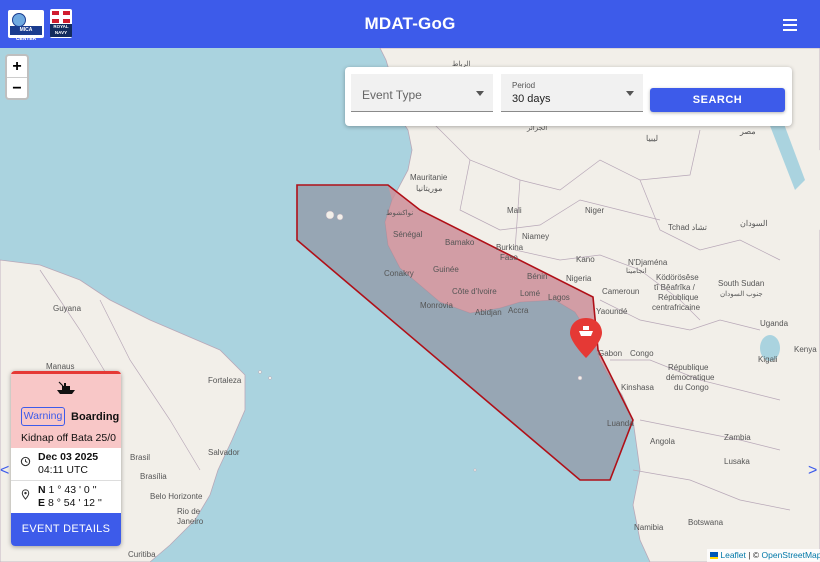 This screenshot has width=820, height=562. What do you see at coordinates (737, 461) in the screenshot?
I see `svg-text: Lusaka` at bounding box center [737, 461].